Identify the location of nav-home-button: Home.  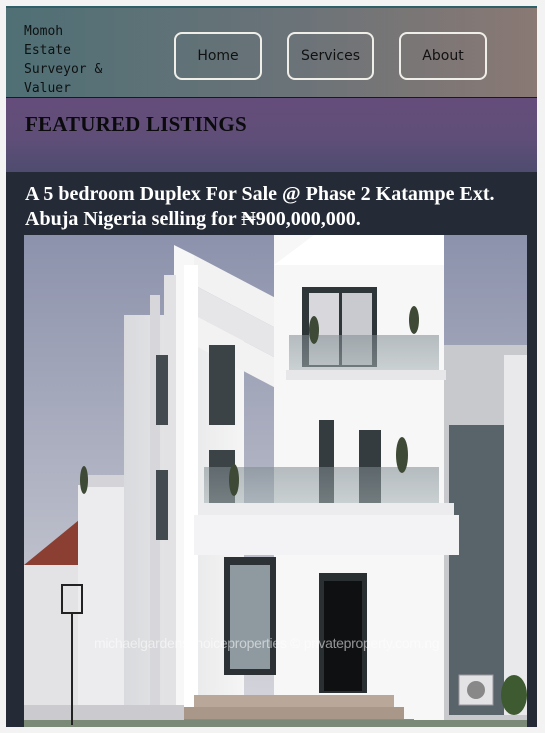
(218, 56).